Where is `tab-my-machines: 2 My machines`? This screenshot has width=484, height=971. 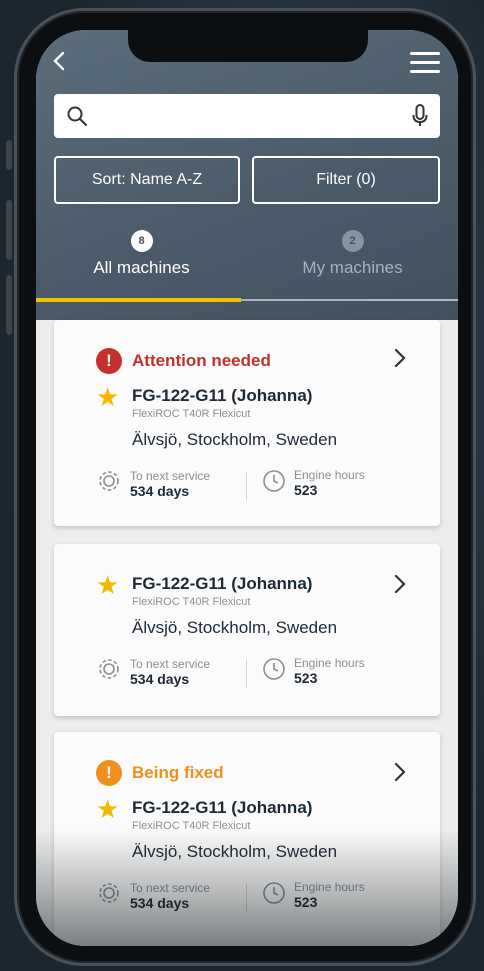 tab-my-machines: 2 My machines is located at coordinates (352, 254).